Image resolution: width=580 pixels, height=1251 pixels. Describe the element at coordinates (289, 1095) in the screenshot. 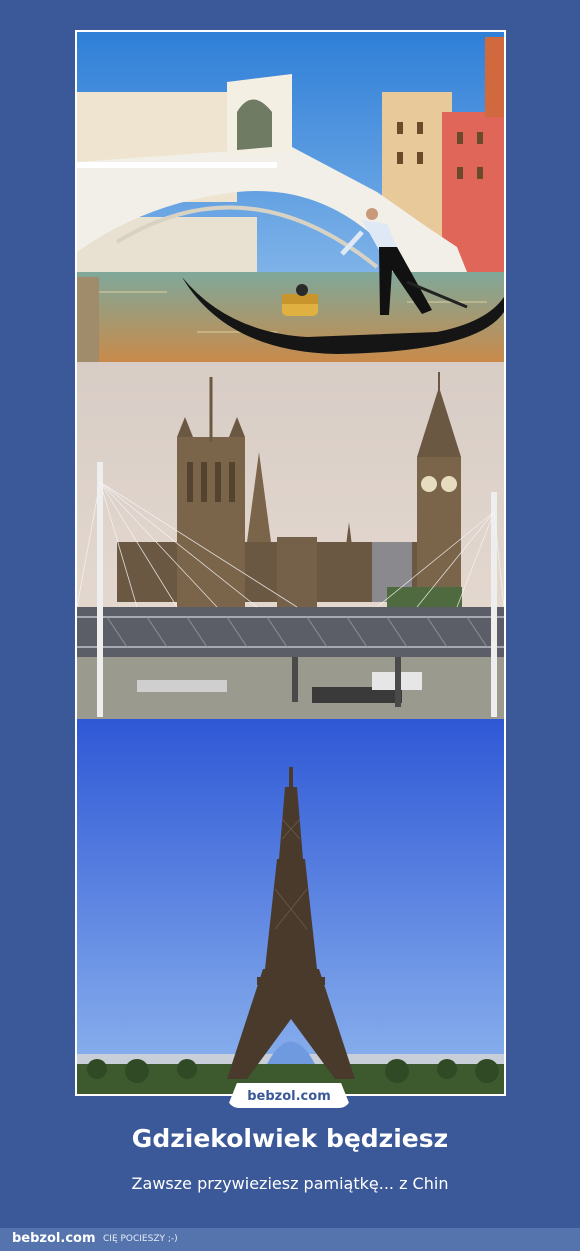

I see `watermark-badge: bebzol.com` at that location.